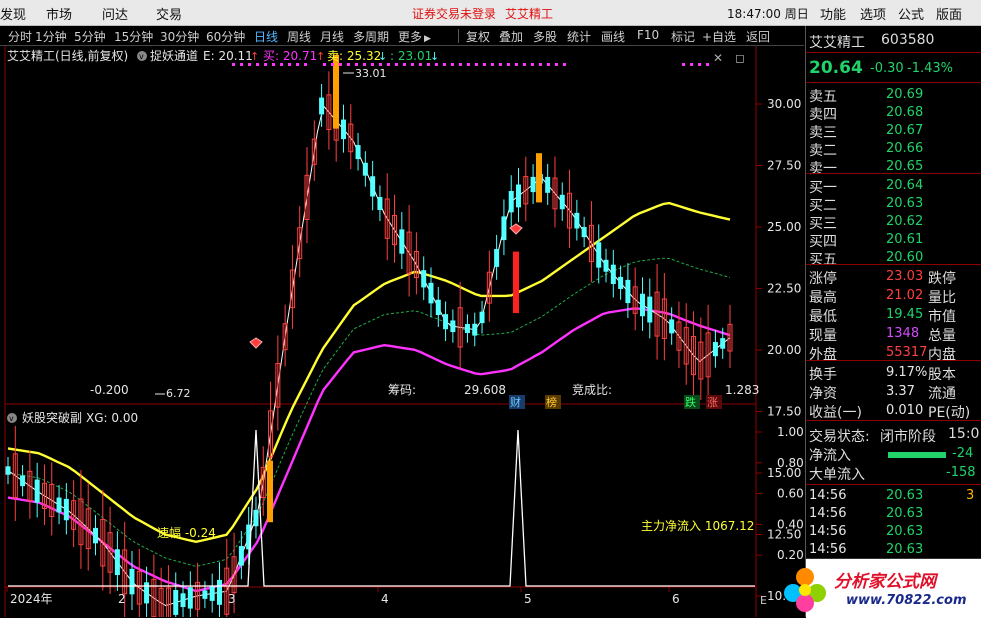 This screenshot has height=618, width=981. Describe the element at coordinates (905, 112) in the screenshot. I see `ask-price: 20.68` at that location.